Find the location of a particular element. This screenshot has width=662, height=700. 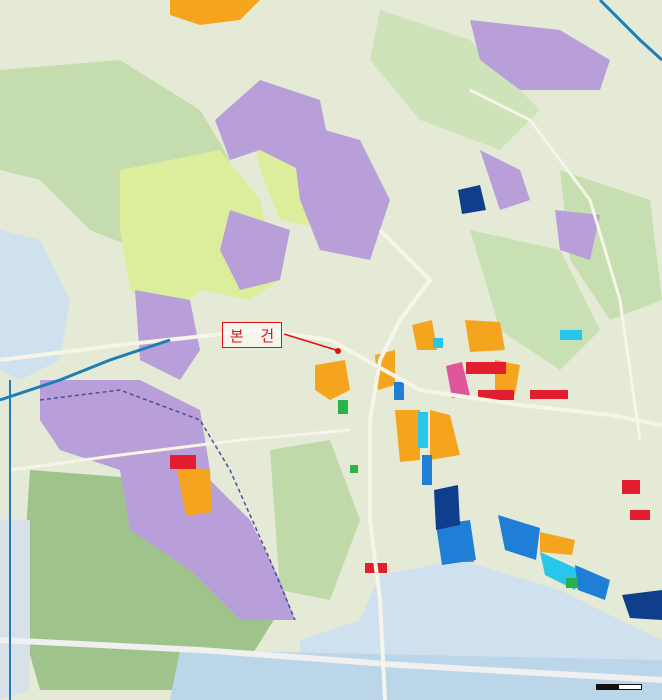

scale-bar is located at coordinates (619, 687).